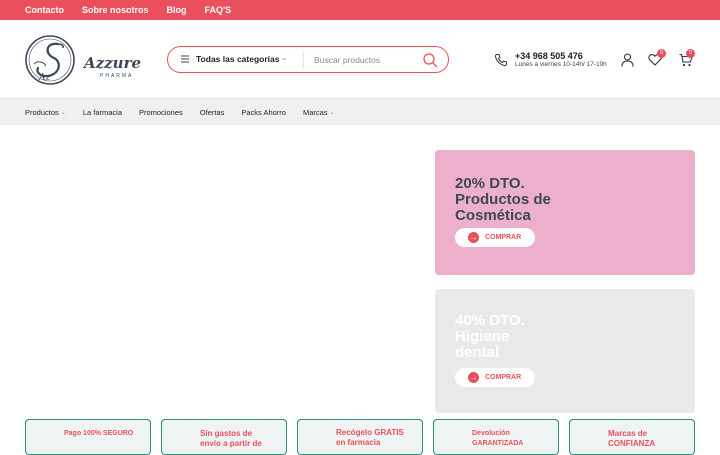  What do you see at coordinates (632, 443) in the screenshot?
I see `feature-line: CONFIANZA` at bounding box center [632, 443].